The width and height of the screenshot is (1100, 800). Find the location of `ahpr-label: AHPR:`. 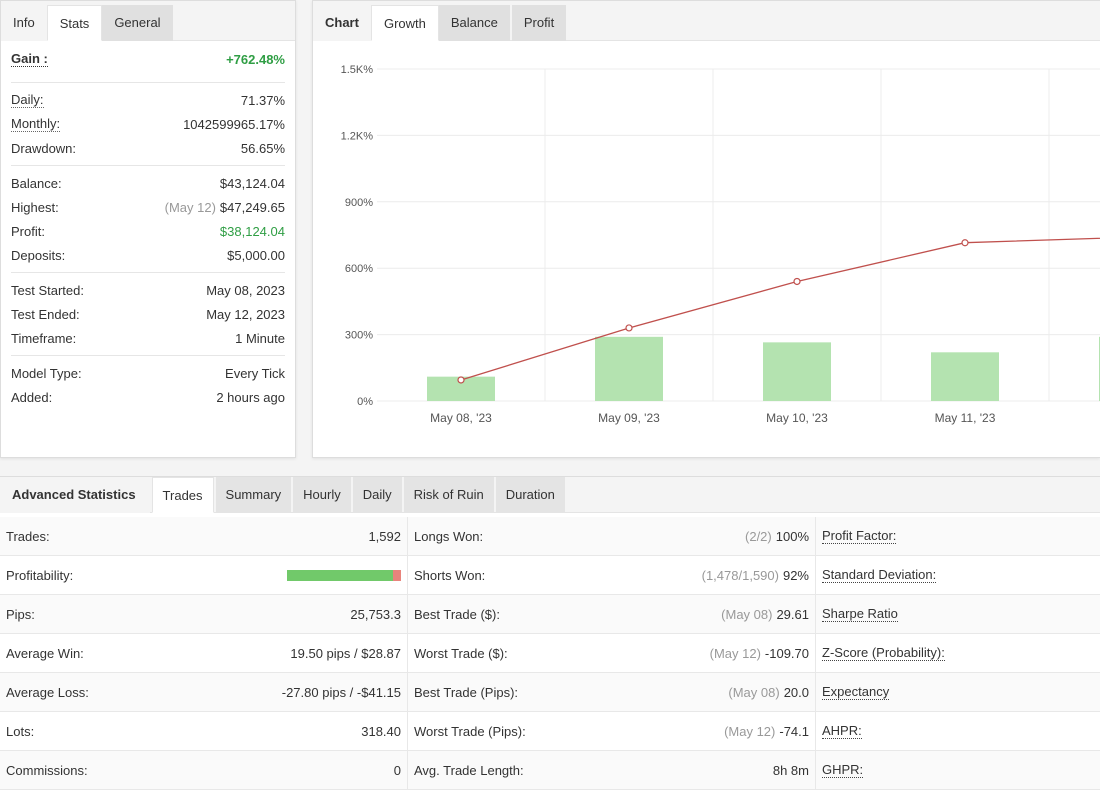

ahpr-label: AHPR: is located at coordinates (842, 731).